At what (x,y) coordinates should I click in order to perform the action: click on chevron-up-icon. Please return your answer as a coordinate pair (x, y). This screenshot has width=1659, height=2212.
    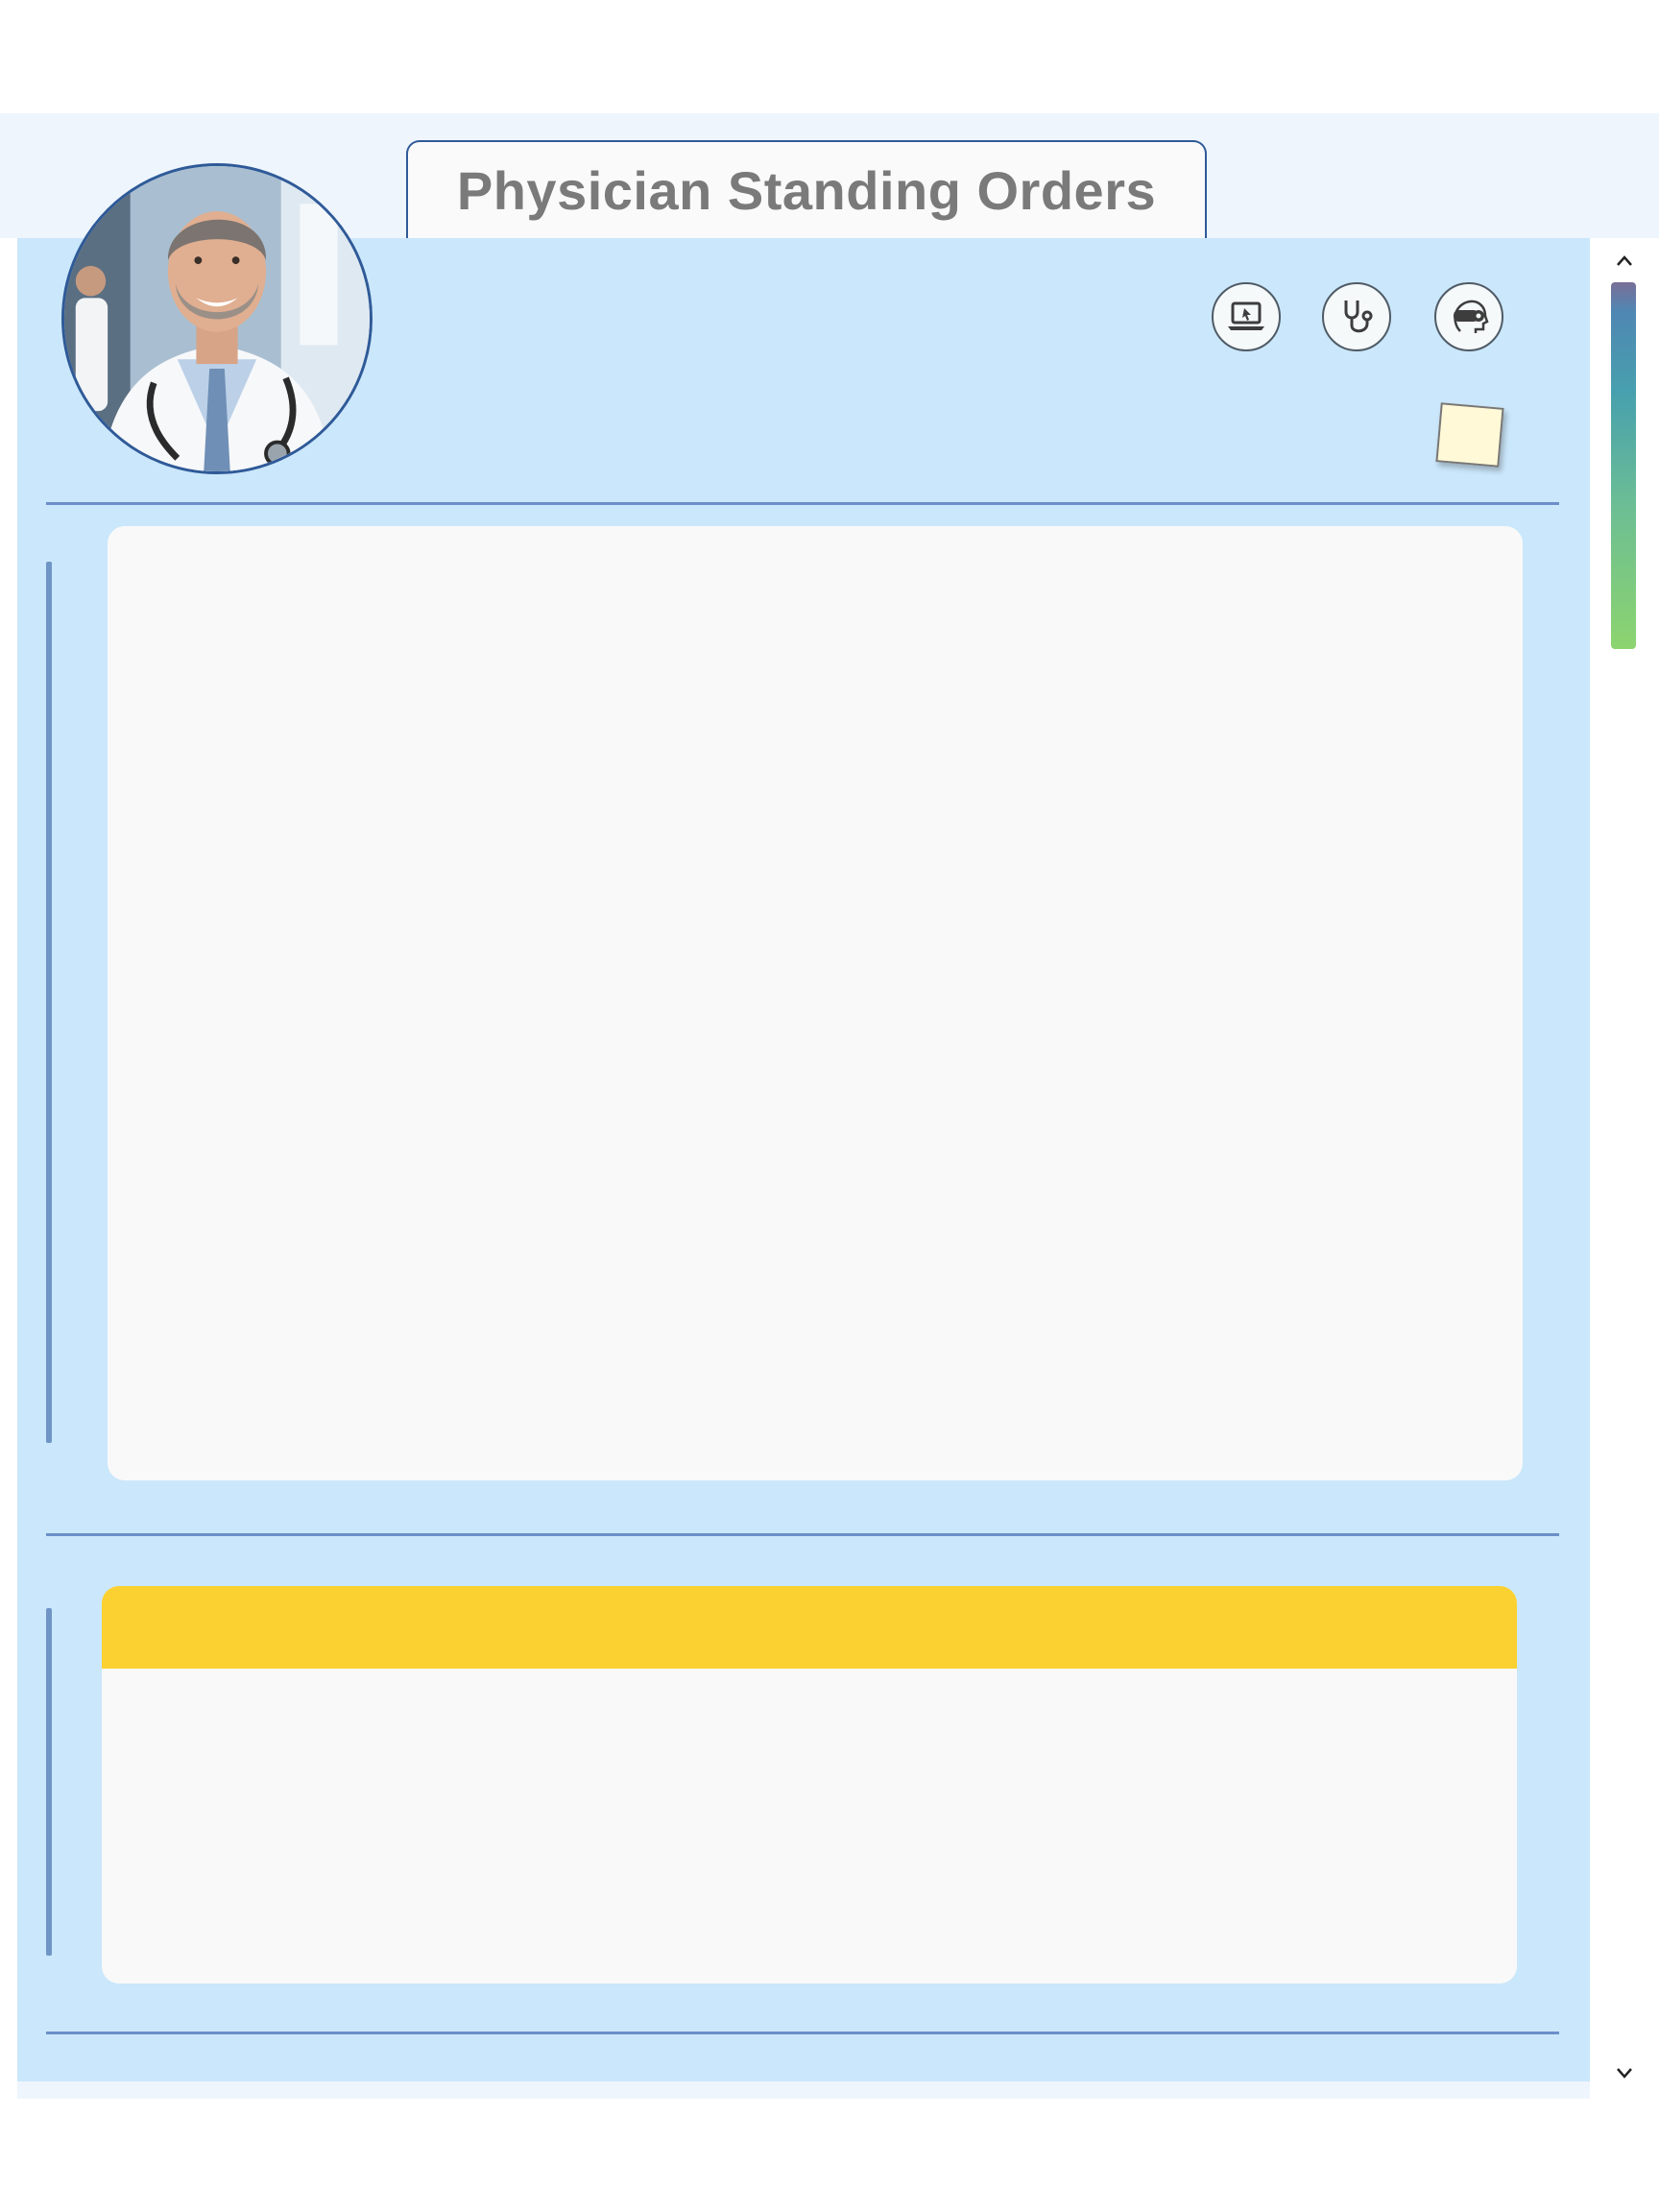
    Looking at the image, I should click on (1624, 260).